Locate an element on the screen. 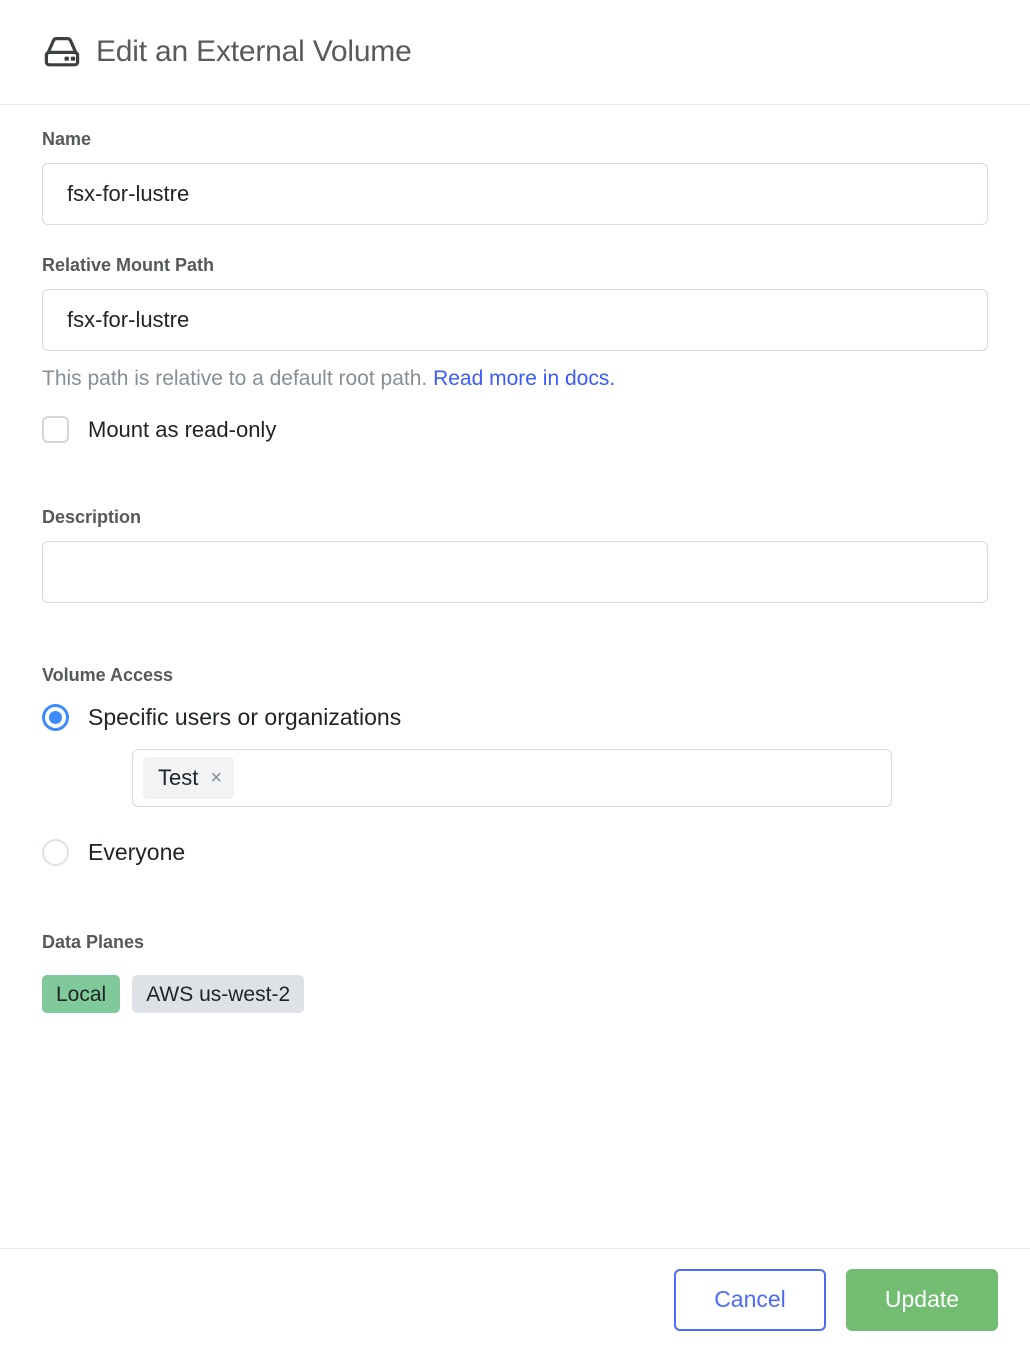  radio-specific-users-label: Specific users or organizations is located at coordinates (245, 717).